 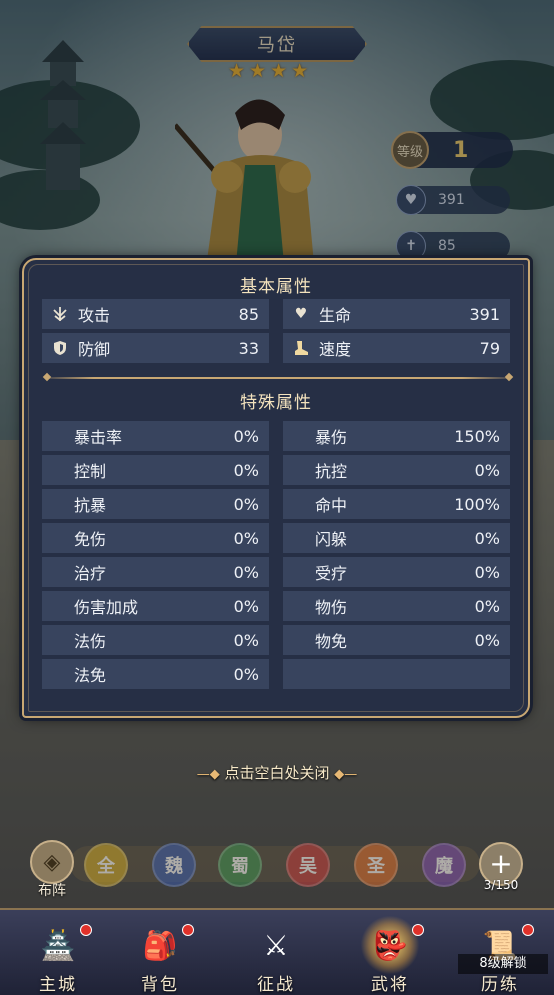 I want to click on crossed-swords-icon: ⚔, so click(x=276, y=945).